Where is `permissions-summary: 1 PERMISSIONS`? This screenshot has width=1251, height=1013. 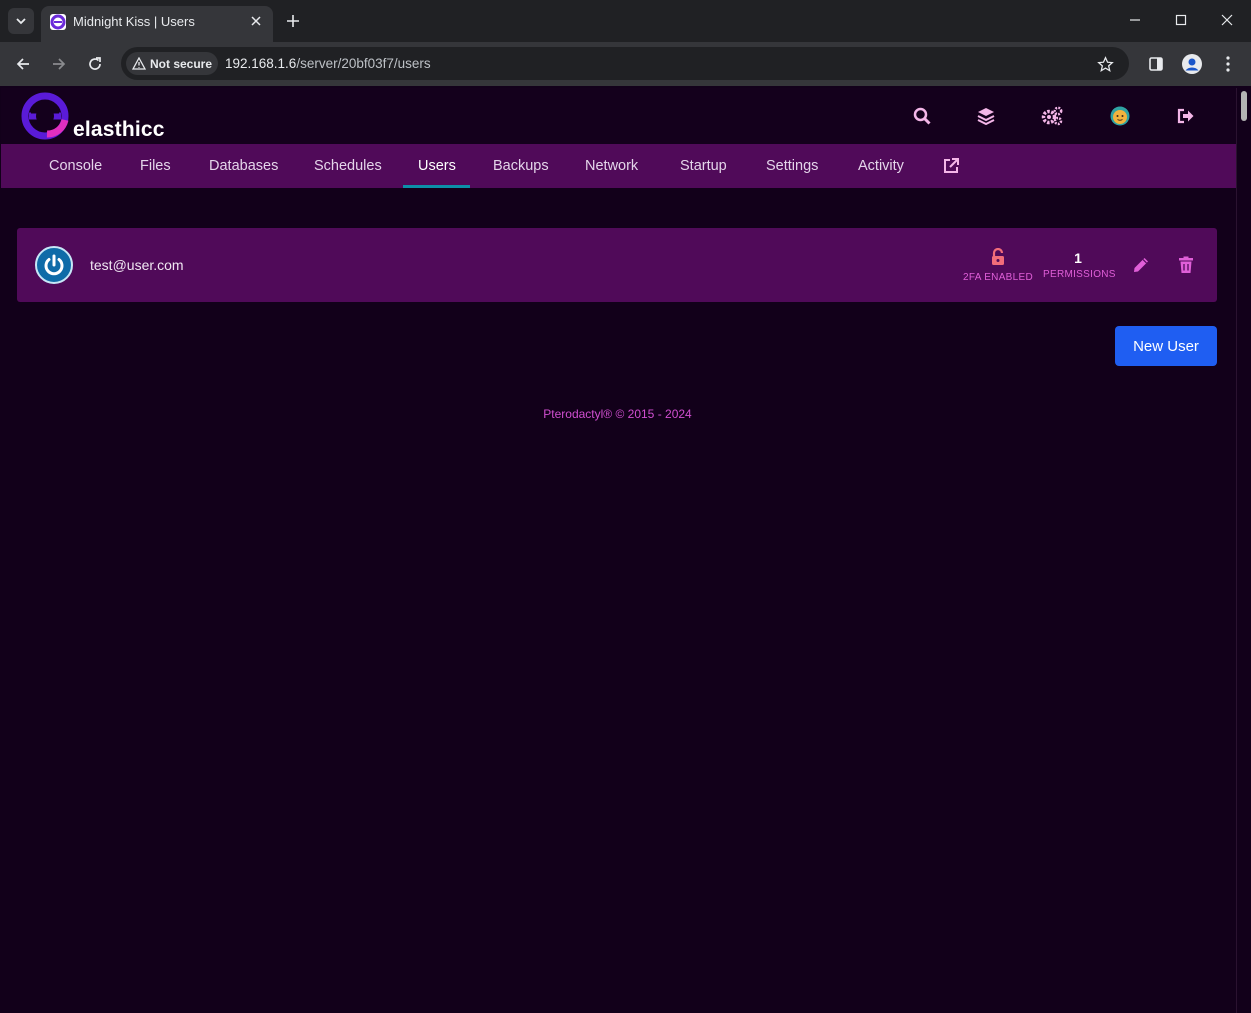
permissions-summary: 1 PERMISSIONS is located at coordinates (1079, 265).